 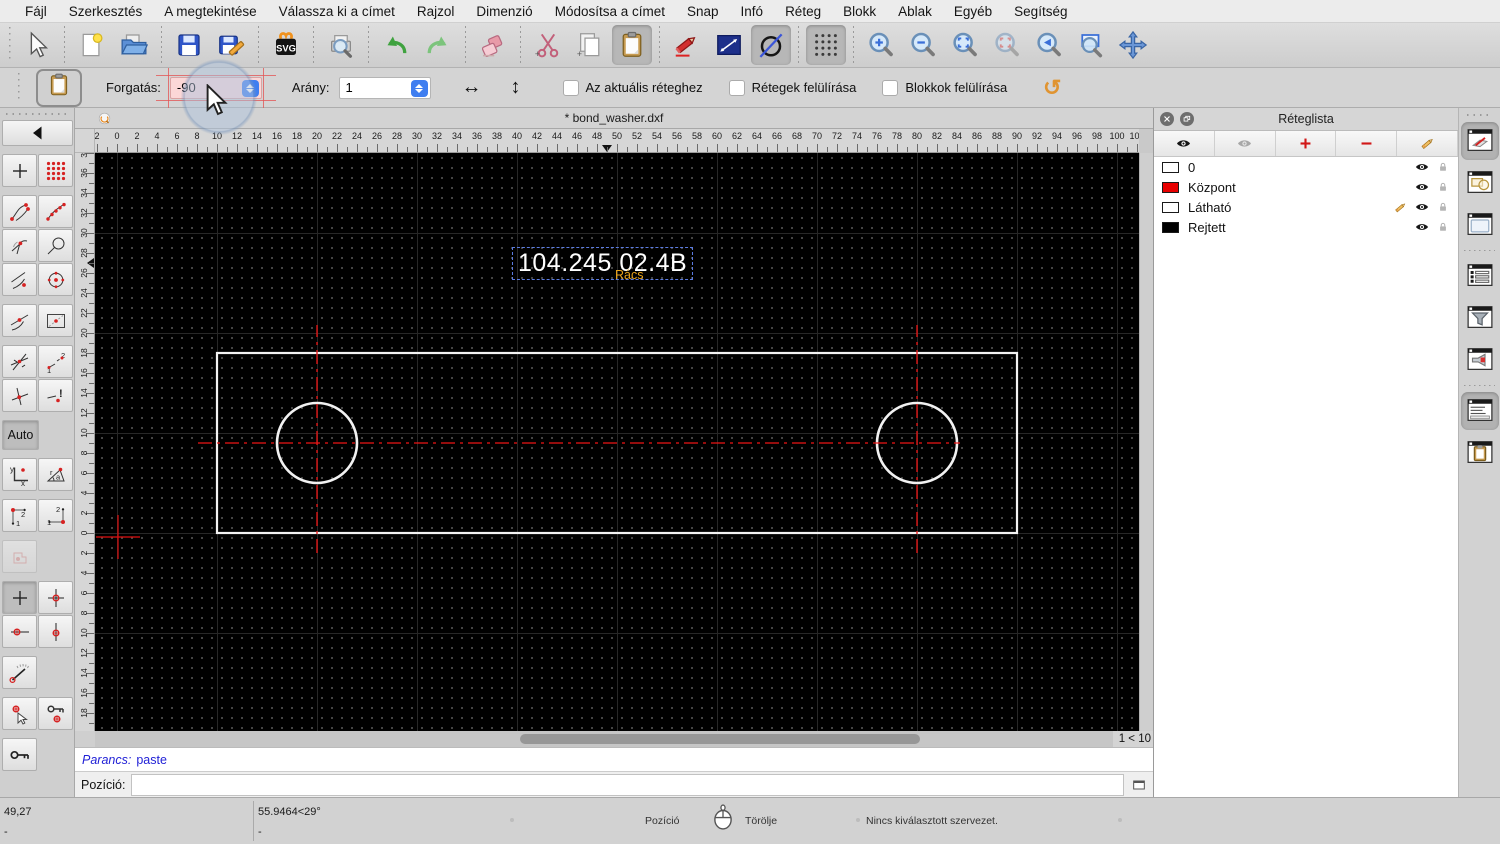 I want to click on select-pointer-button, so click(x=37, y=45).